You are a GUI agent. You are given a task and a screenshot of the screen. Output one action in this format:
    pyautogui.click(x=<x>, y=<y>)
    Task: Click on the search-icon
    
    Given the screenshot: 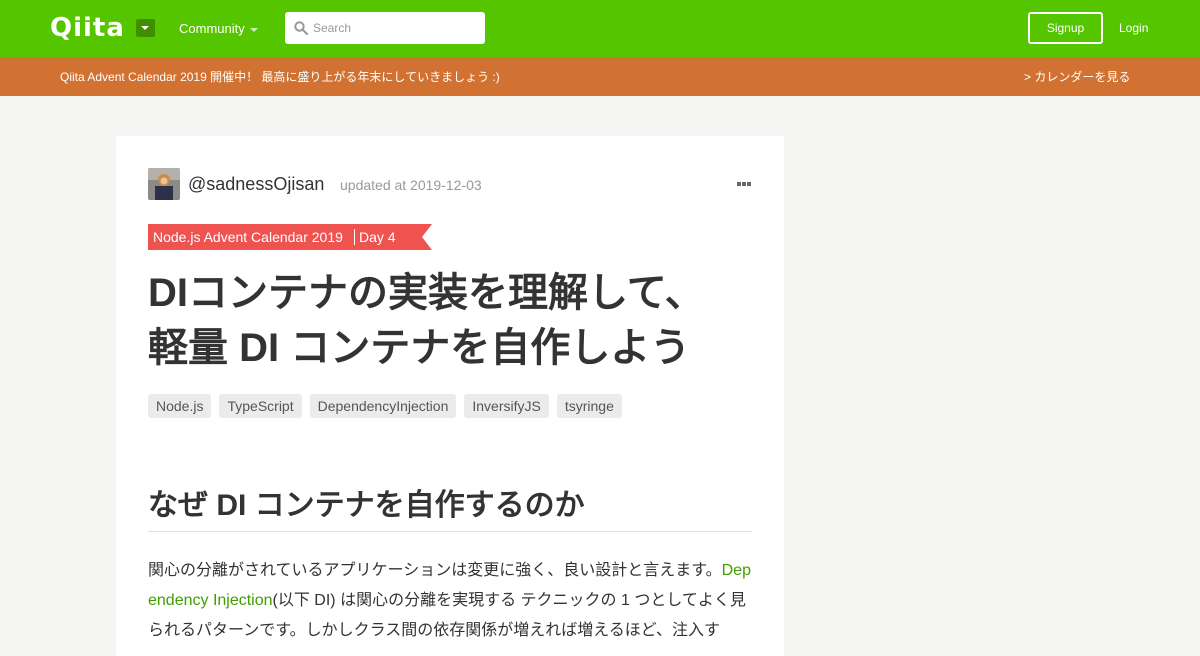 What is the action you would take?
    pyautogui.click(x=301, y=28)
    